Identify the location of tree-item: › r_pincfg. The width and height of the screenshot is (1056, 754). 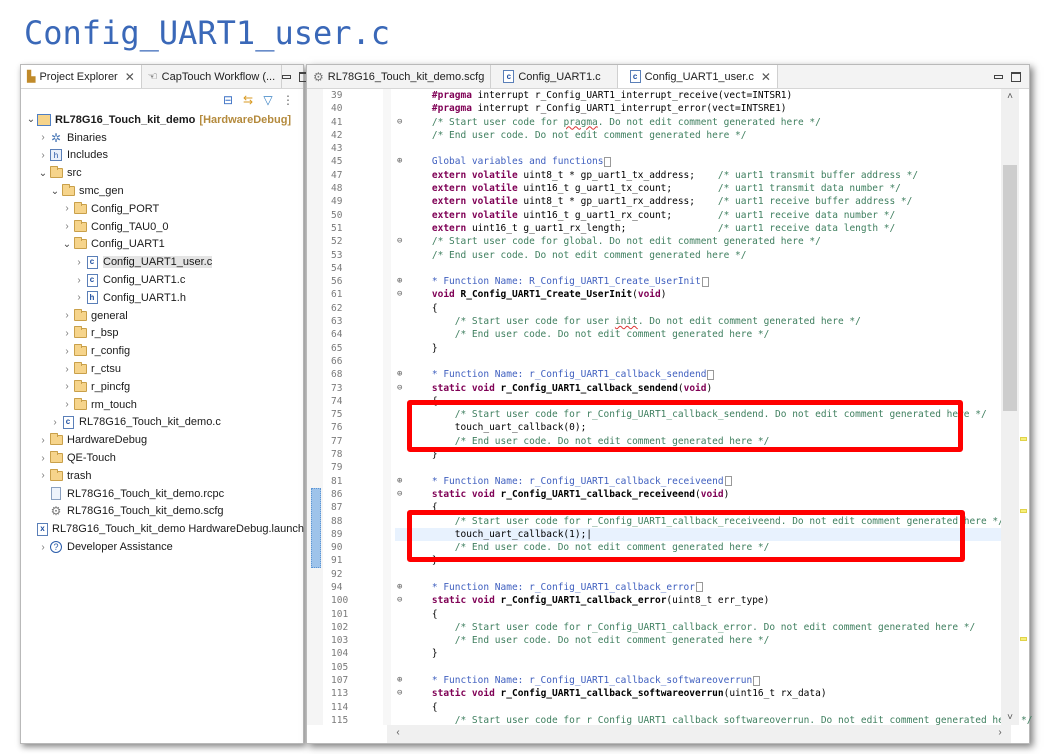
(162, 387).